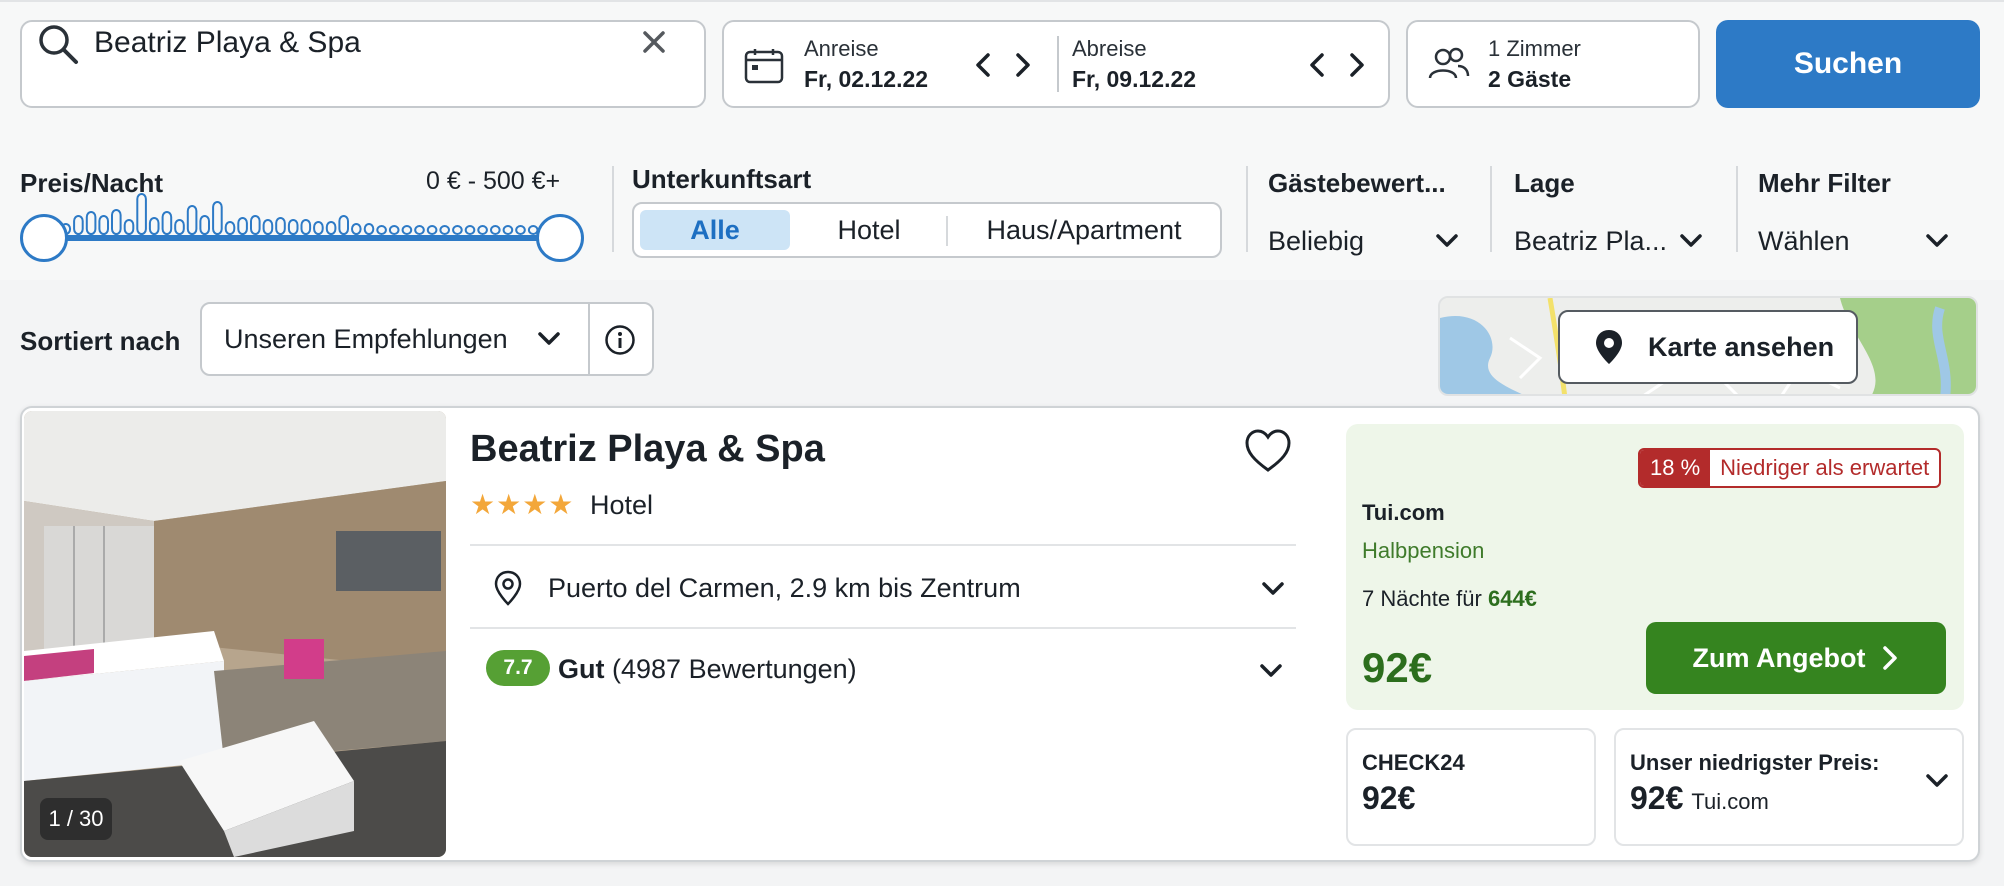 The height and width of the screenshot is (886, 2004). Describe the element at coordinates (784, 588) in the screenshot. I see `hotel-location: Puerto del Carmen, 2.9 km bis Zentrum` at that location.